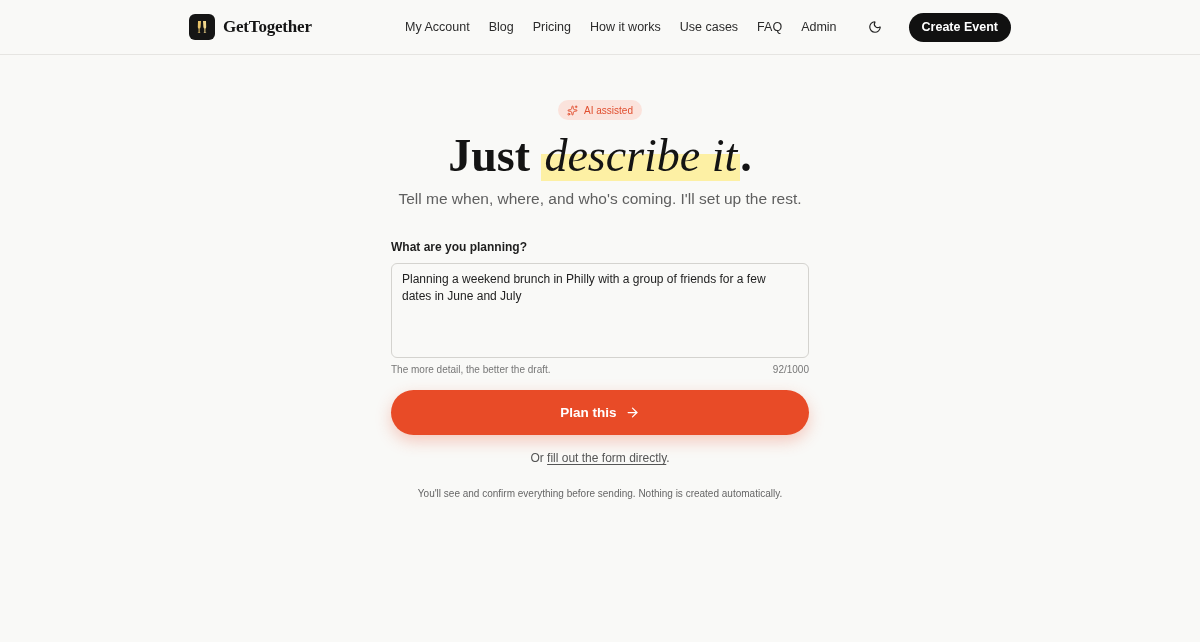 The width and height of the screenshot is (1200, 642). What do you see at coordinates (551, 27) in the screenshot?
I see `nav-link: Pricing` at bounding box center [551, 27].